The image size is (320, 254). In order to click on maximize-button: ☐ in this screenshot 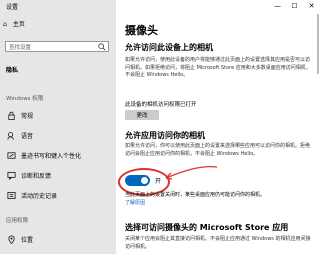, I will do `click(294, 5)`.